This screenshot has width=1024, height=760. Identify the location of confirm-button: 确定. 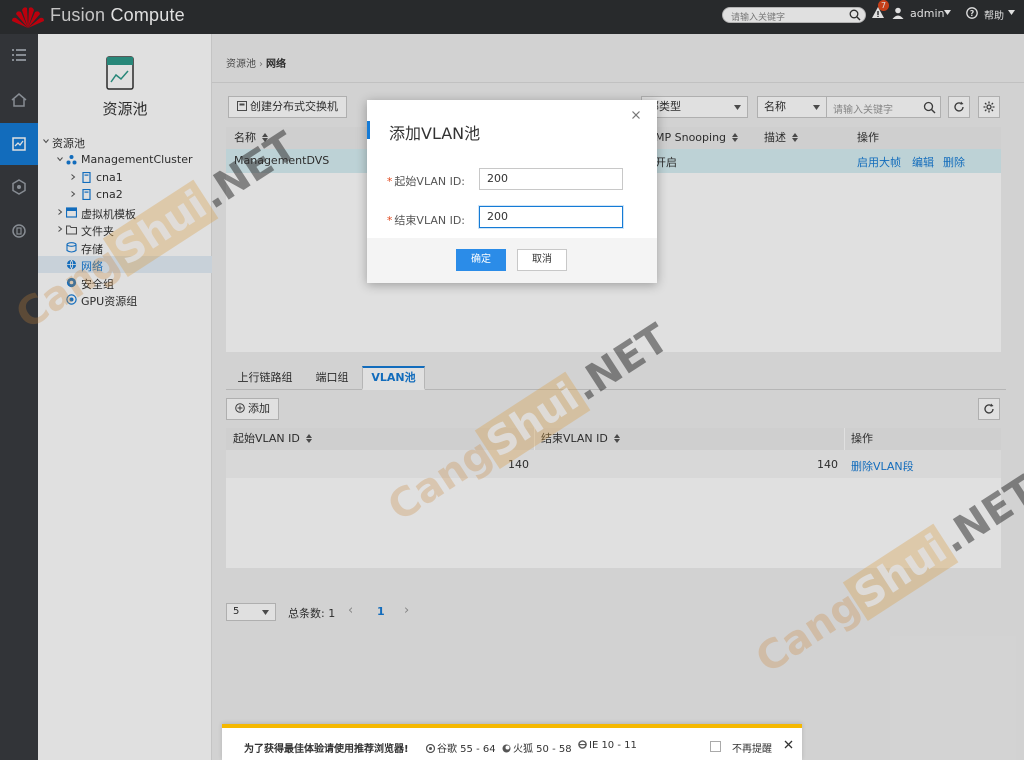
(481, 260).